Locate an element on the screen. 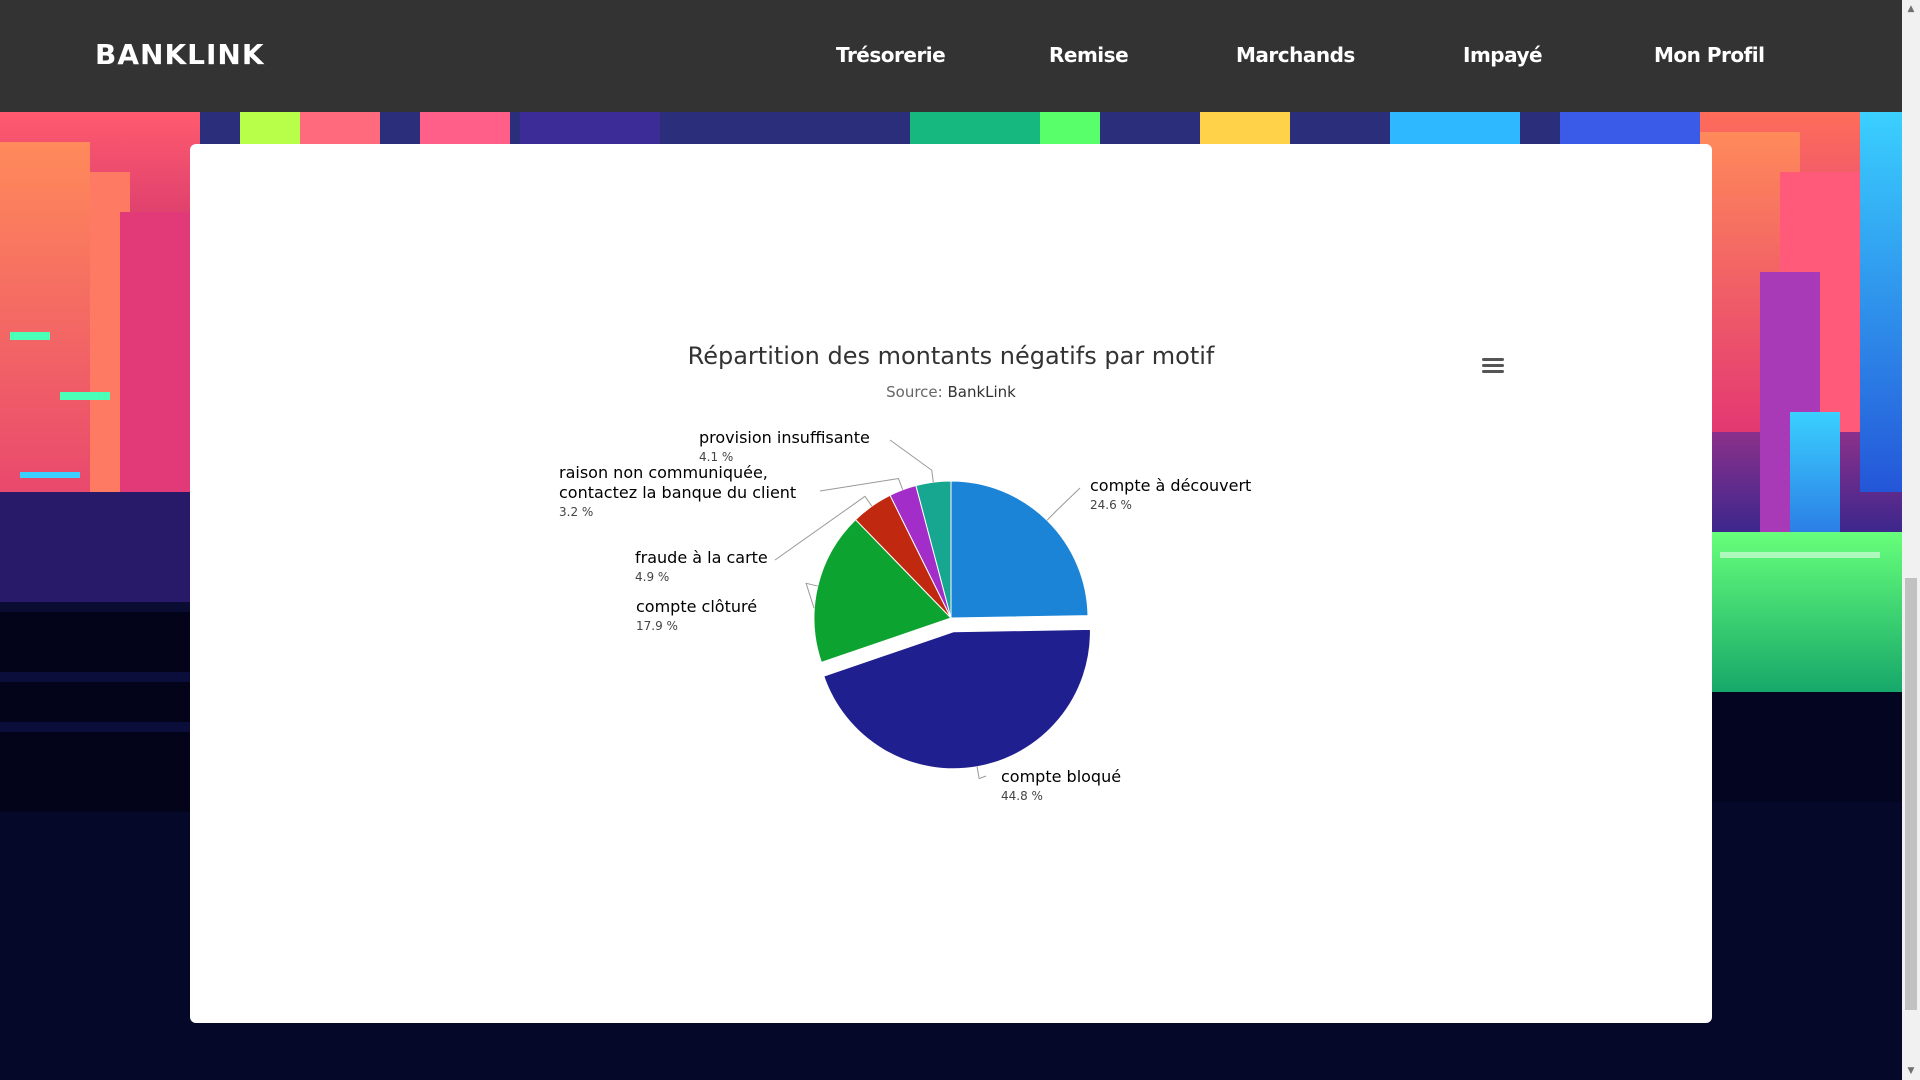  nav-item-remise: Remise is located at coordinates (1089, 55).